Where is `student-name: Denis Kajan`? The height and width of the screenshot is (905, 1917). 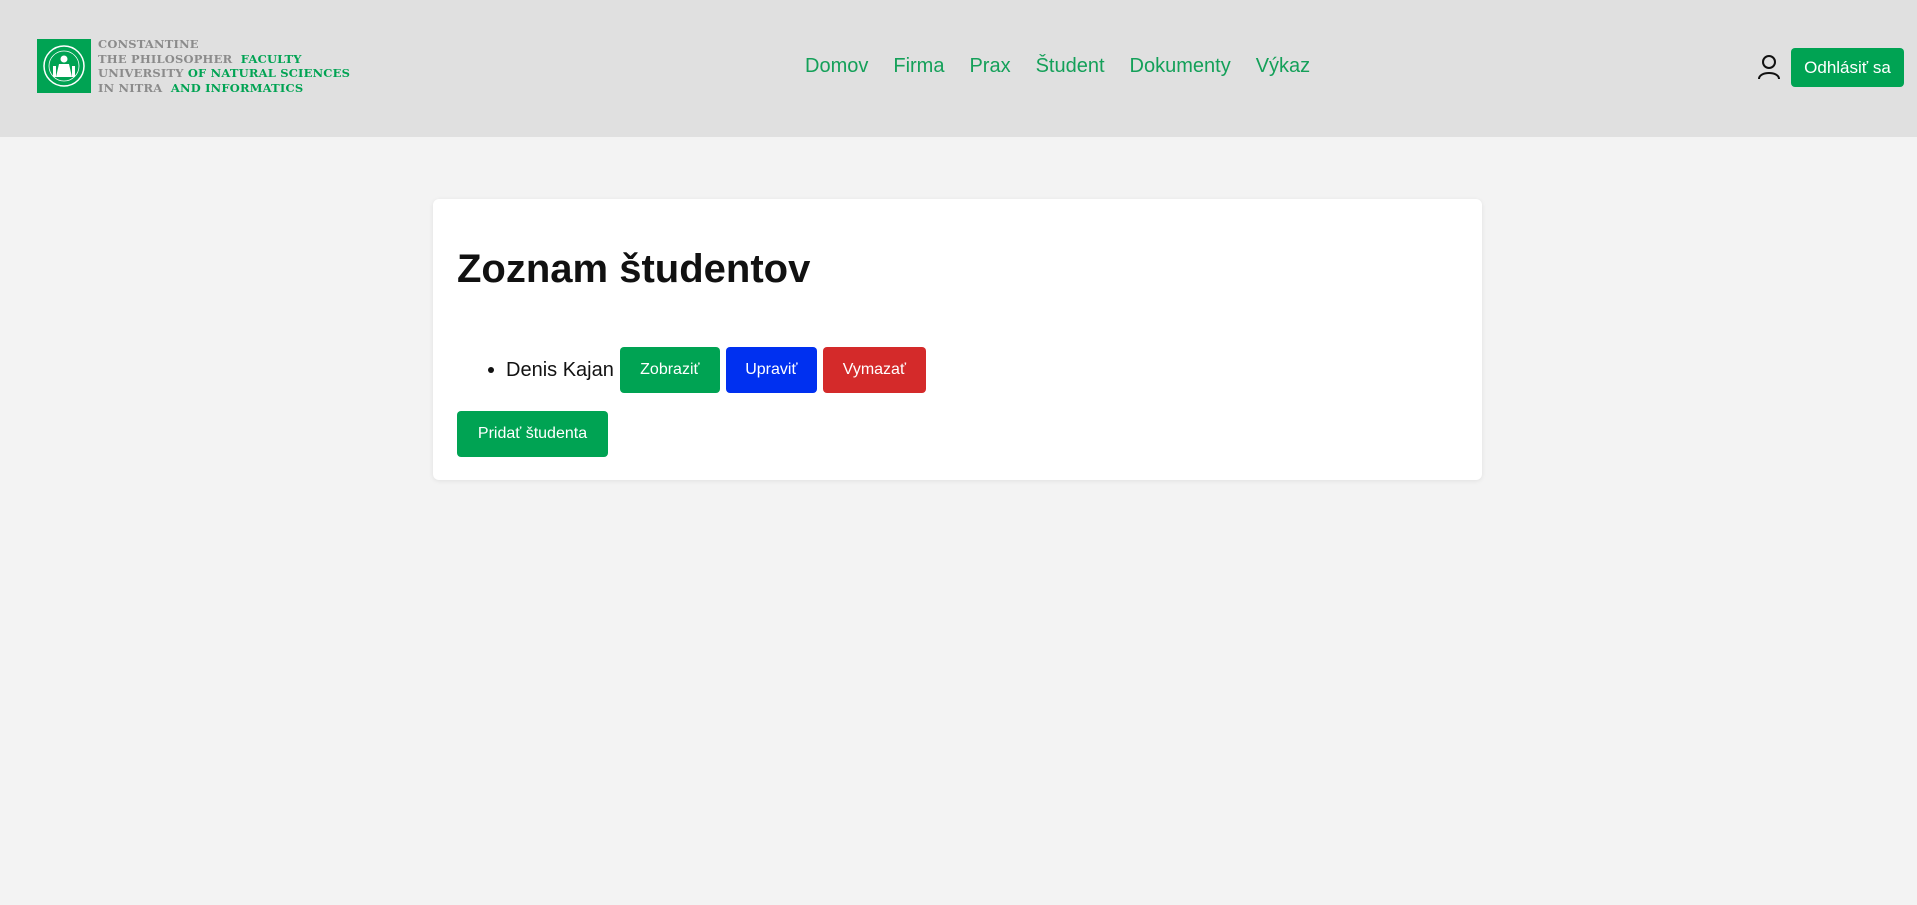
student-name: Denis Kajan is located at coordinates (560, 369).